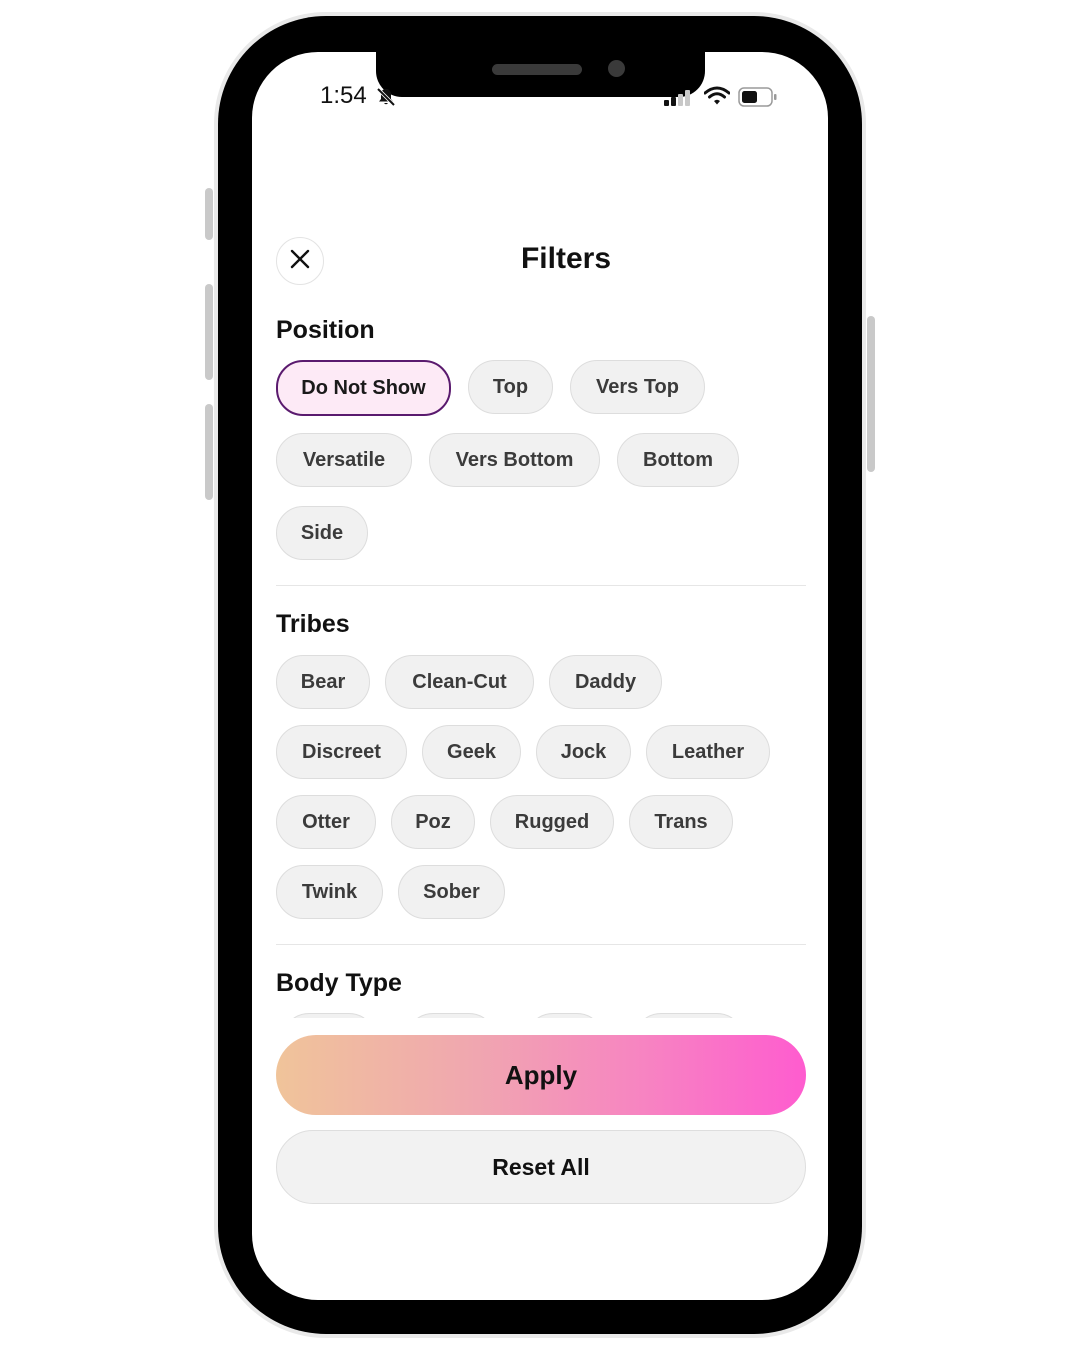 The width and height of the screenshot is (1080, 1350). I want to click on chip-tribe-sober: Sober, so click(451, 892).